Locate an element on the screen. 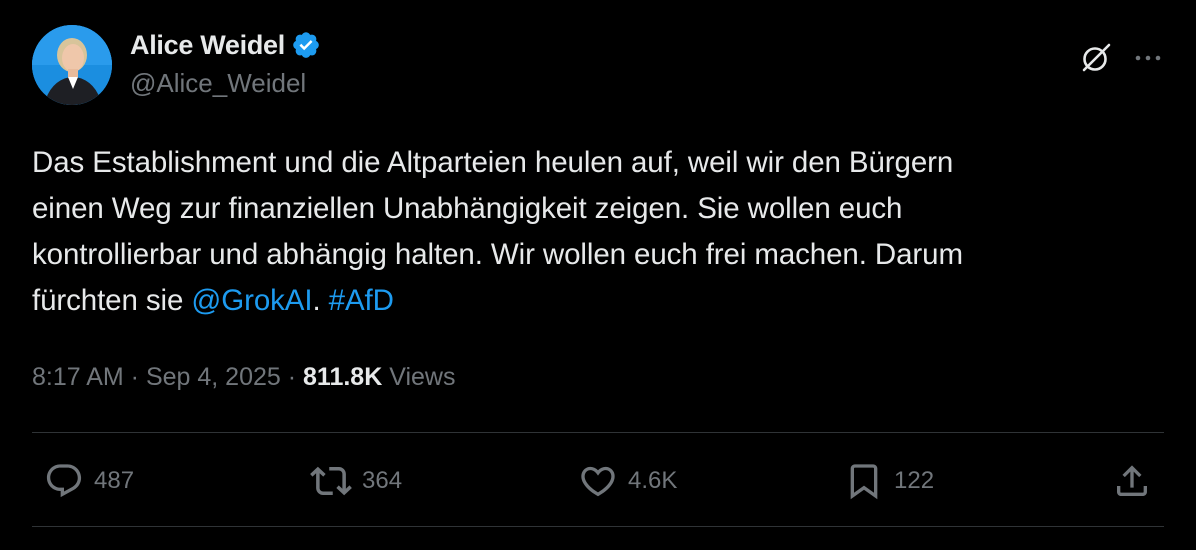 This screenshot has height=550, width=1196. views-label is located at coordinates (385, 377).